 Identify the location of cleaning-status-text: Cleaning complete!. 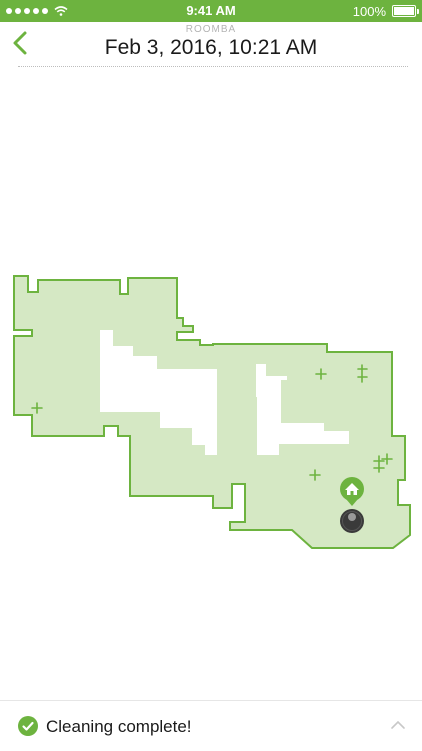
(119, 726).